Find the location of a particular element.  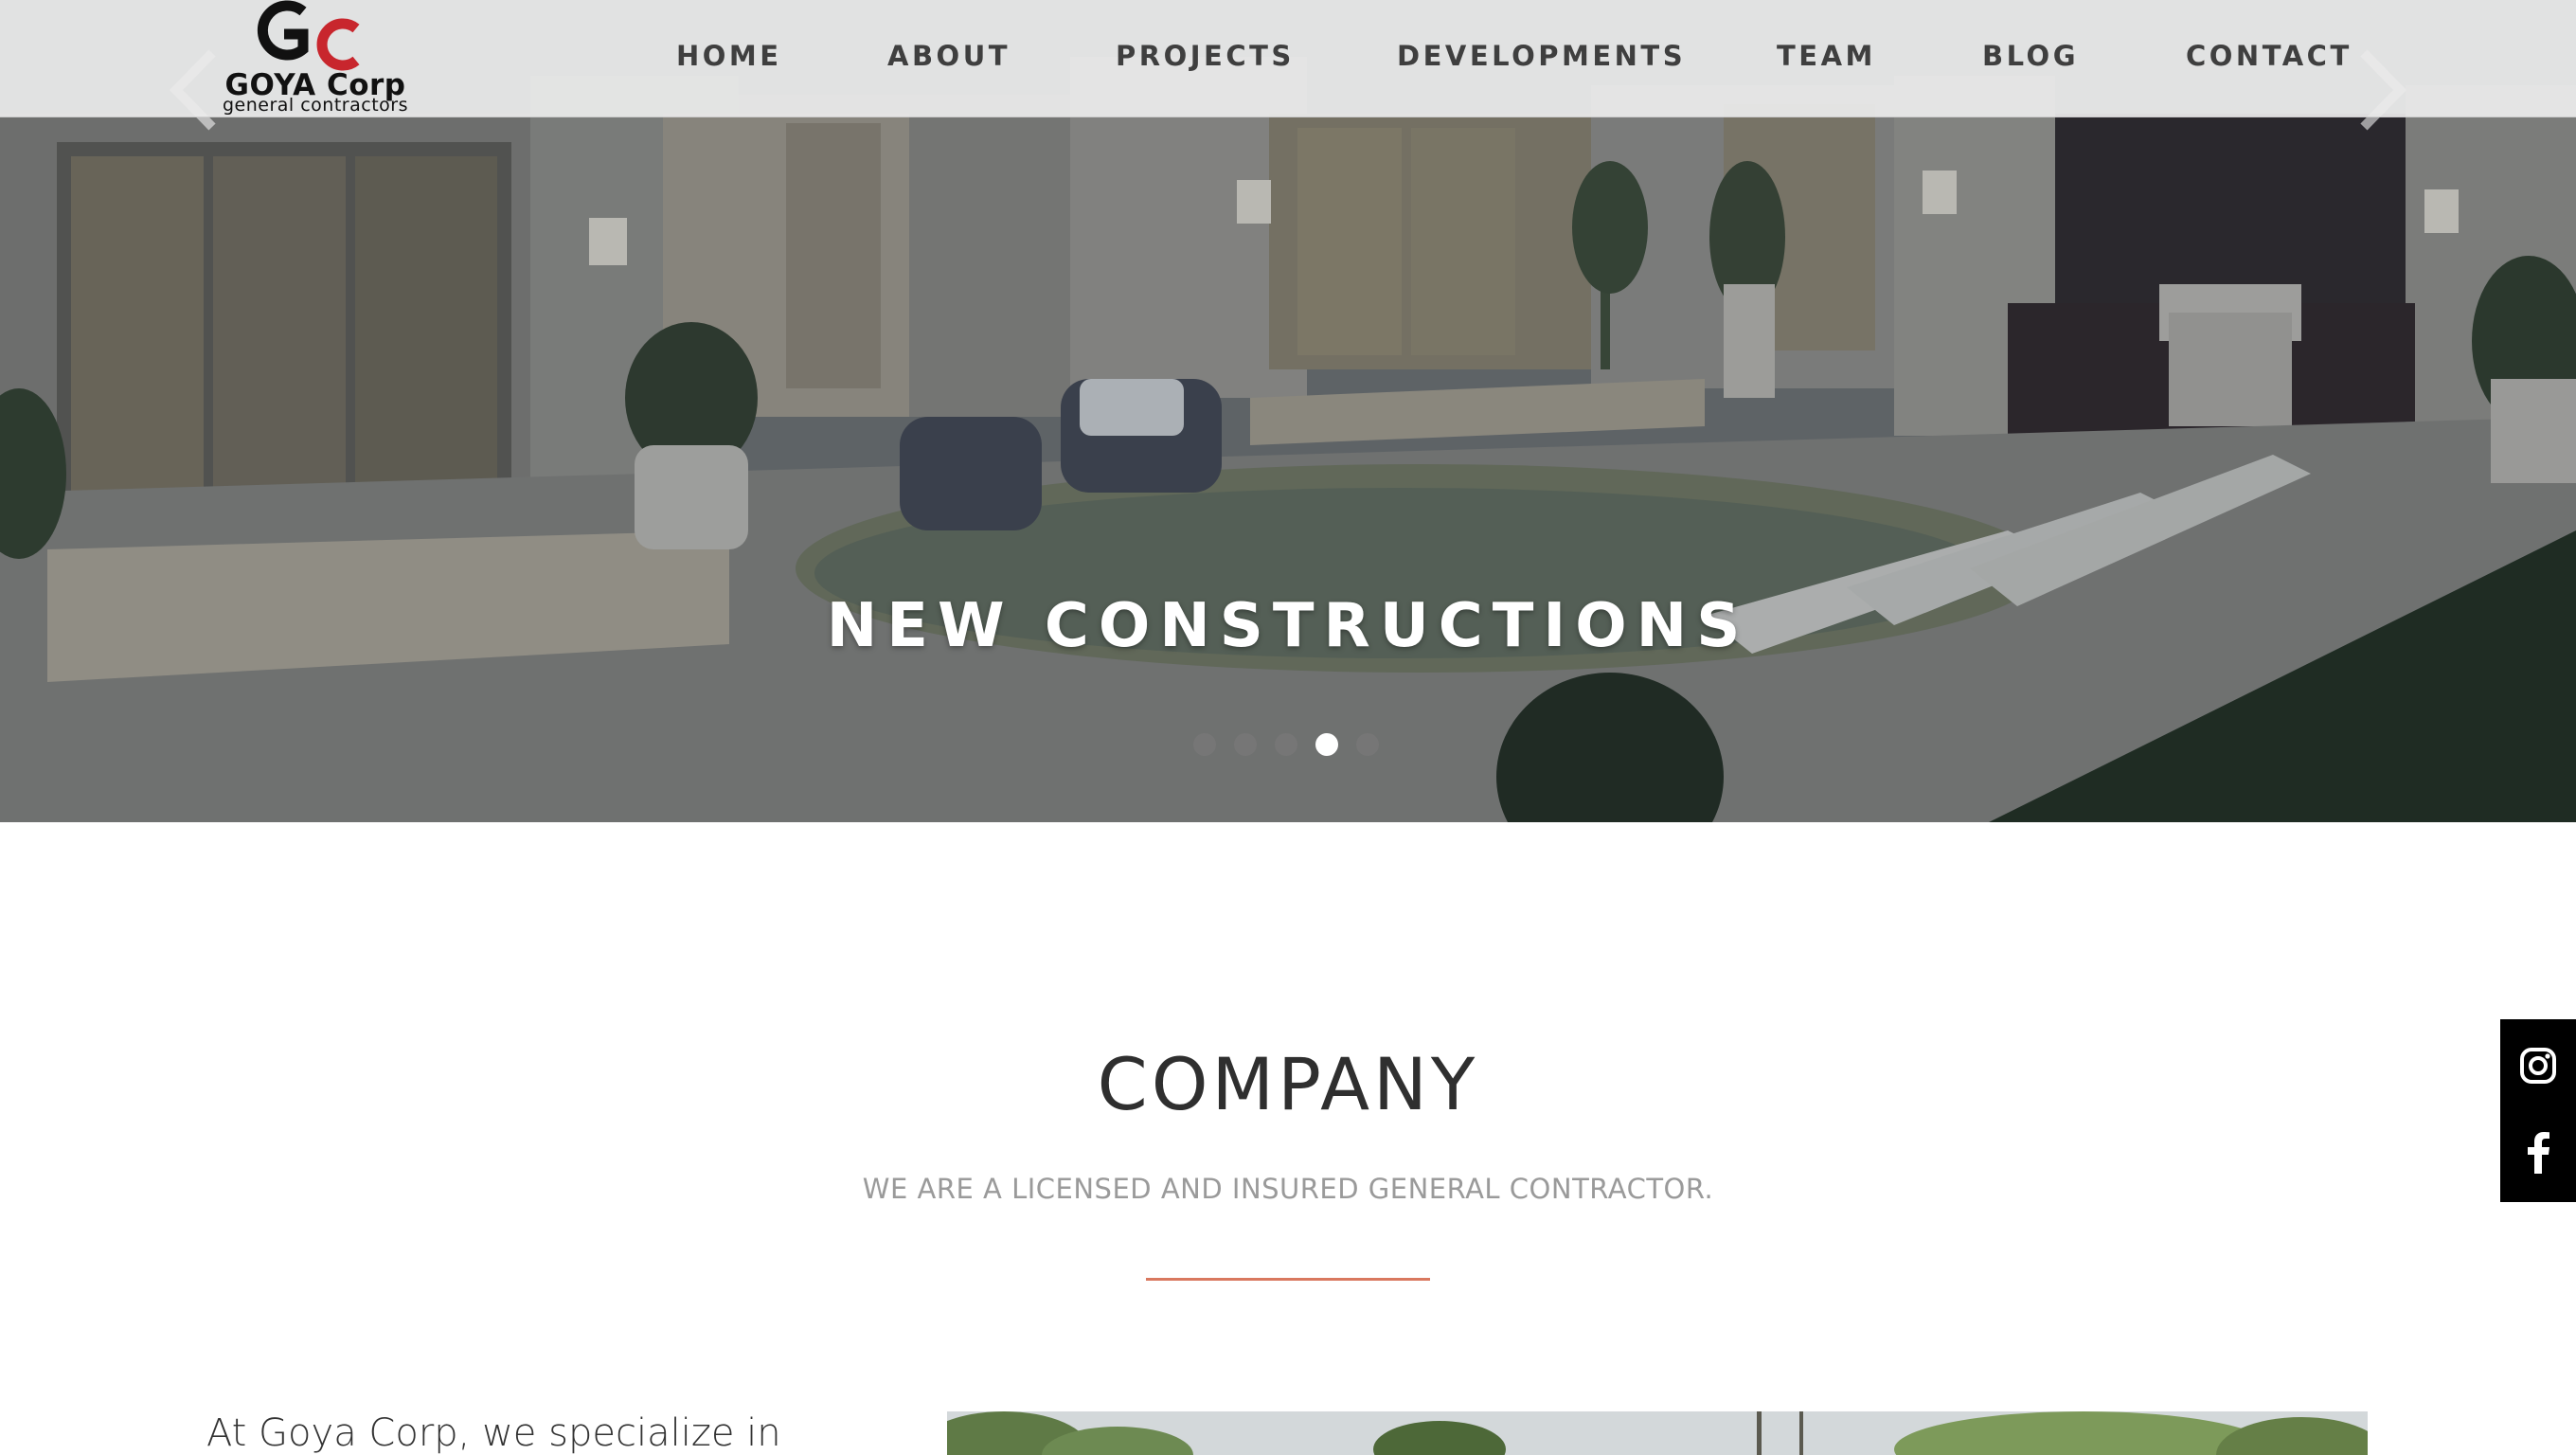

nav-item-developments: DEVELOPMENTS is located at coordinates (1541, 56).